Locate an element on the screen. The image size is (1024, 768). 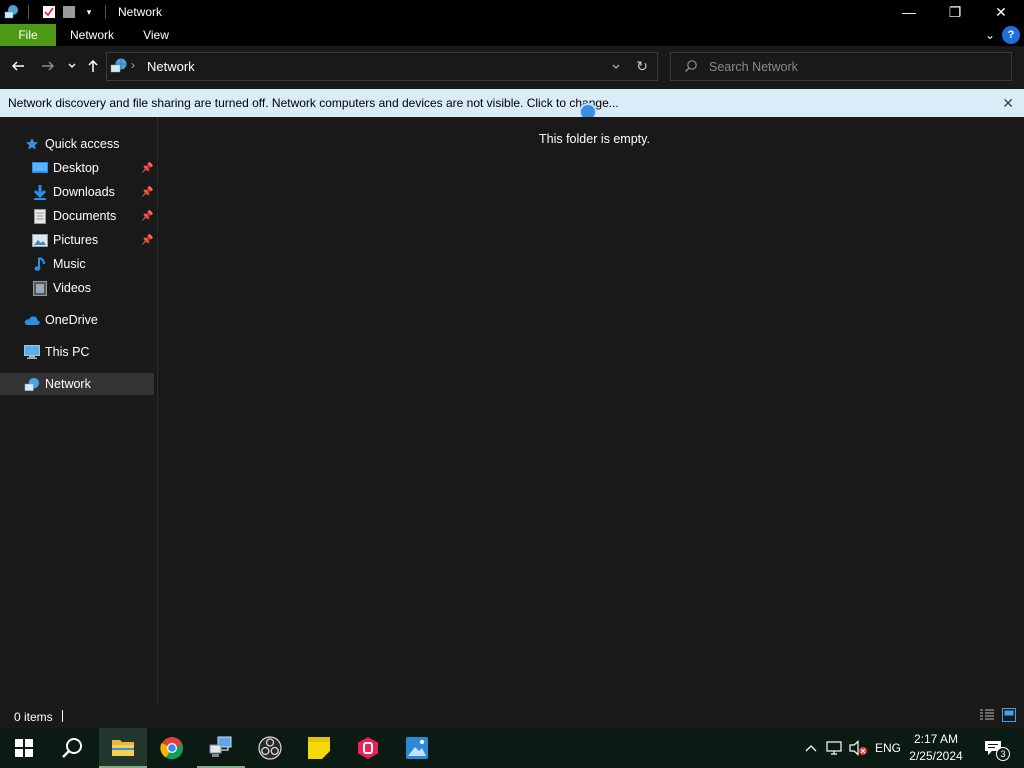
customize-toolbar-dropdown-icon: ▾ is located at coordinates (89, 12).